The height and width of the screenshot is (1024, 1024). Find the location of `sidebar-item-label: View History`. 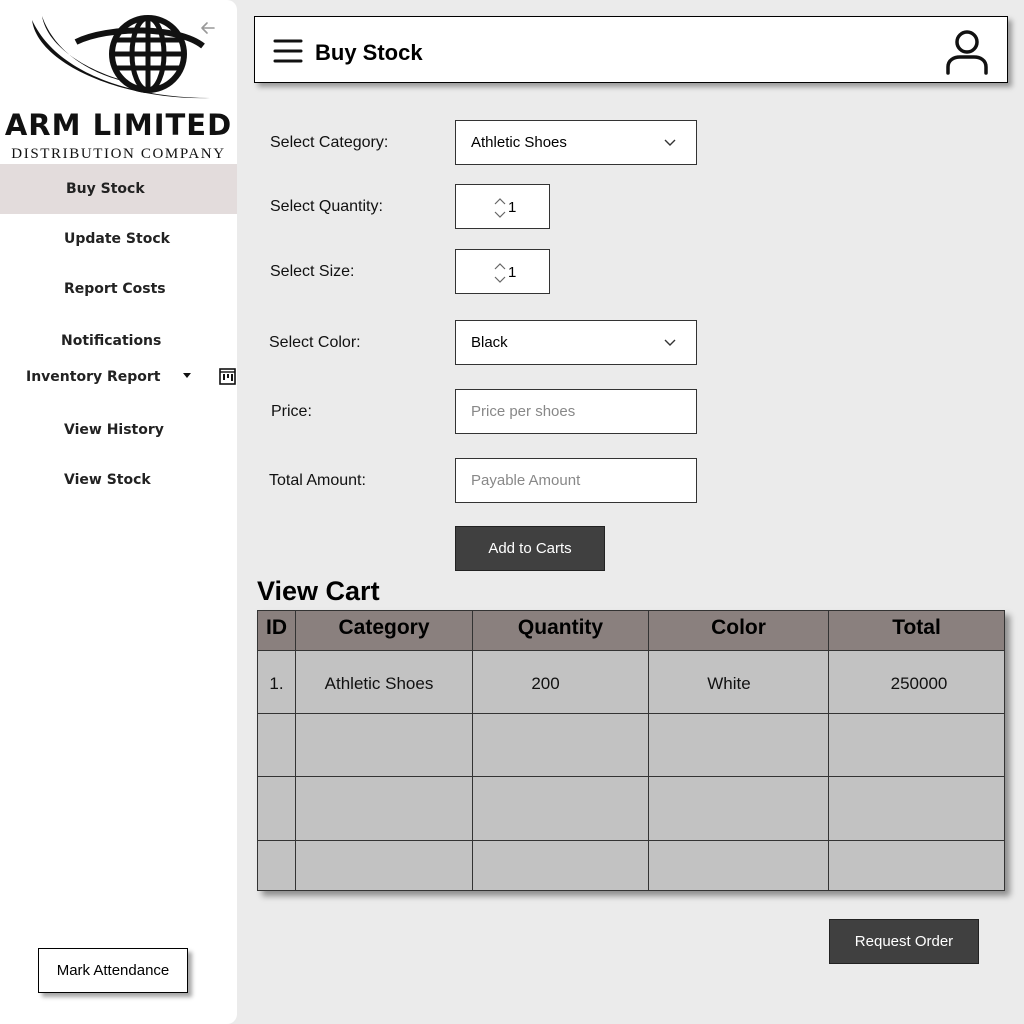

sidebar-item-label: View History is located at coordinates (114, 430).